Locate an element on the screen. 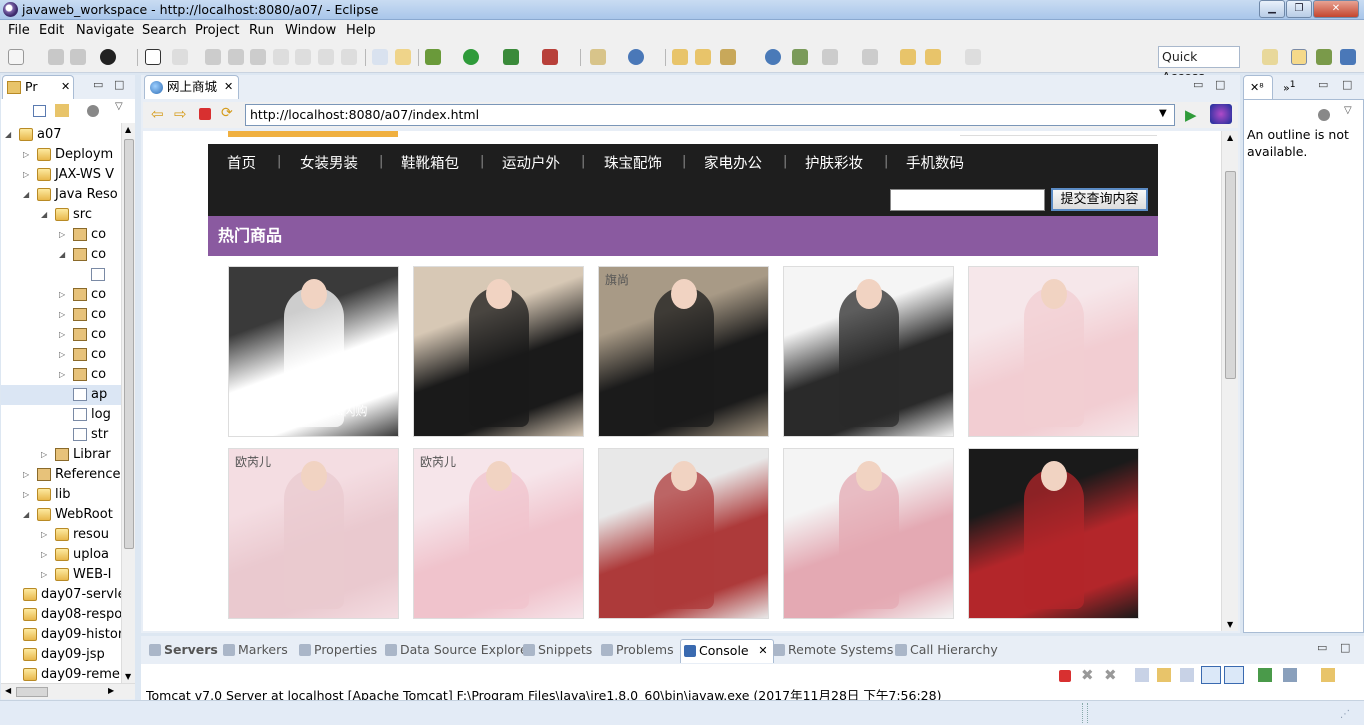  product-image-man-leather-jacket is located at coordinates (868, 351).